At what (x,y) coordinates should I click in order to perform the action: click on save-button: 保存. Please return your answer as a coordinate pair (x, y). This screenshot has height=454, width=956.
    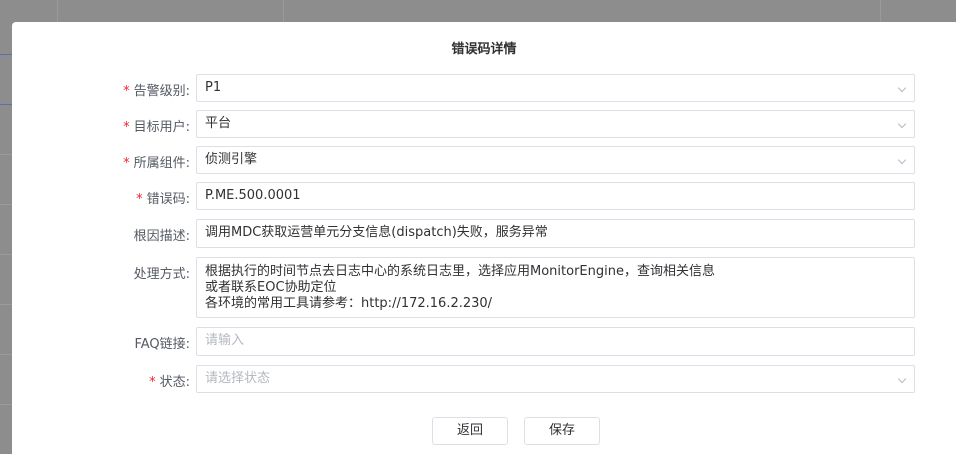
    Looking at the image, I should click on (562, 431).